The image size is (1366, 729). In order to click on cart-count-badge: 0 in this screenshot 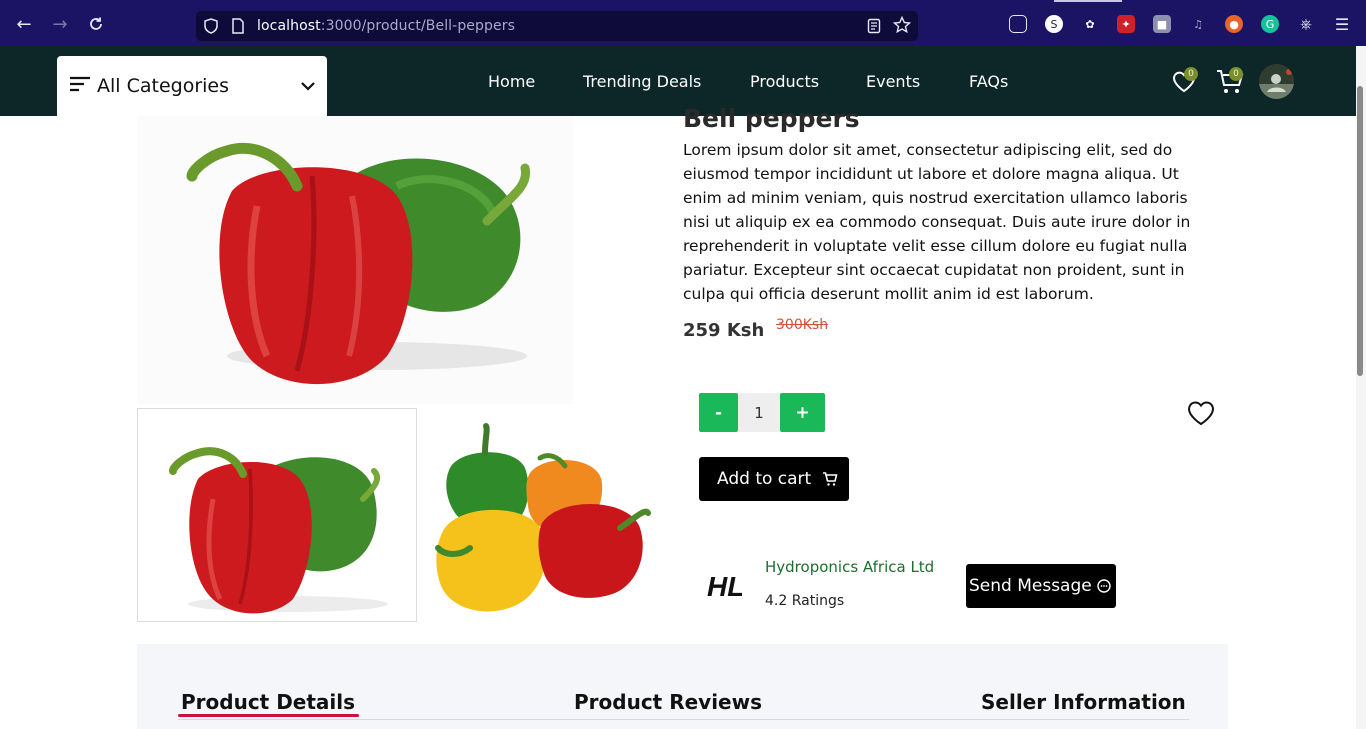, I will do `click(1236, 74)`.